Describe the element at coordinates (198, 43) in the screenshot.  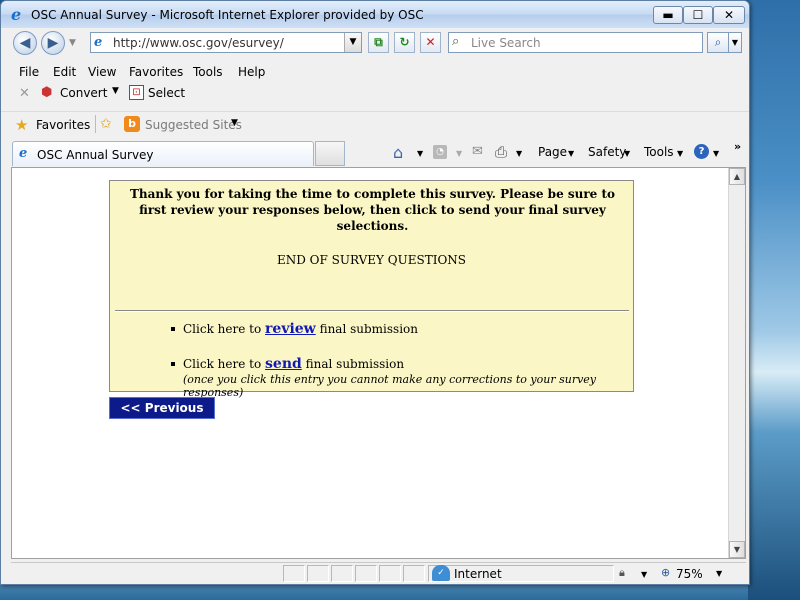
I see `url-text: http://www.osc.gov/esurvey/` at that location.